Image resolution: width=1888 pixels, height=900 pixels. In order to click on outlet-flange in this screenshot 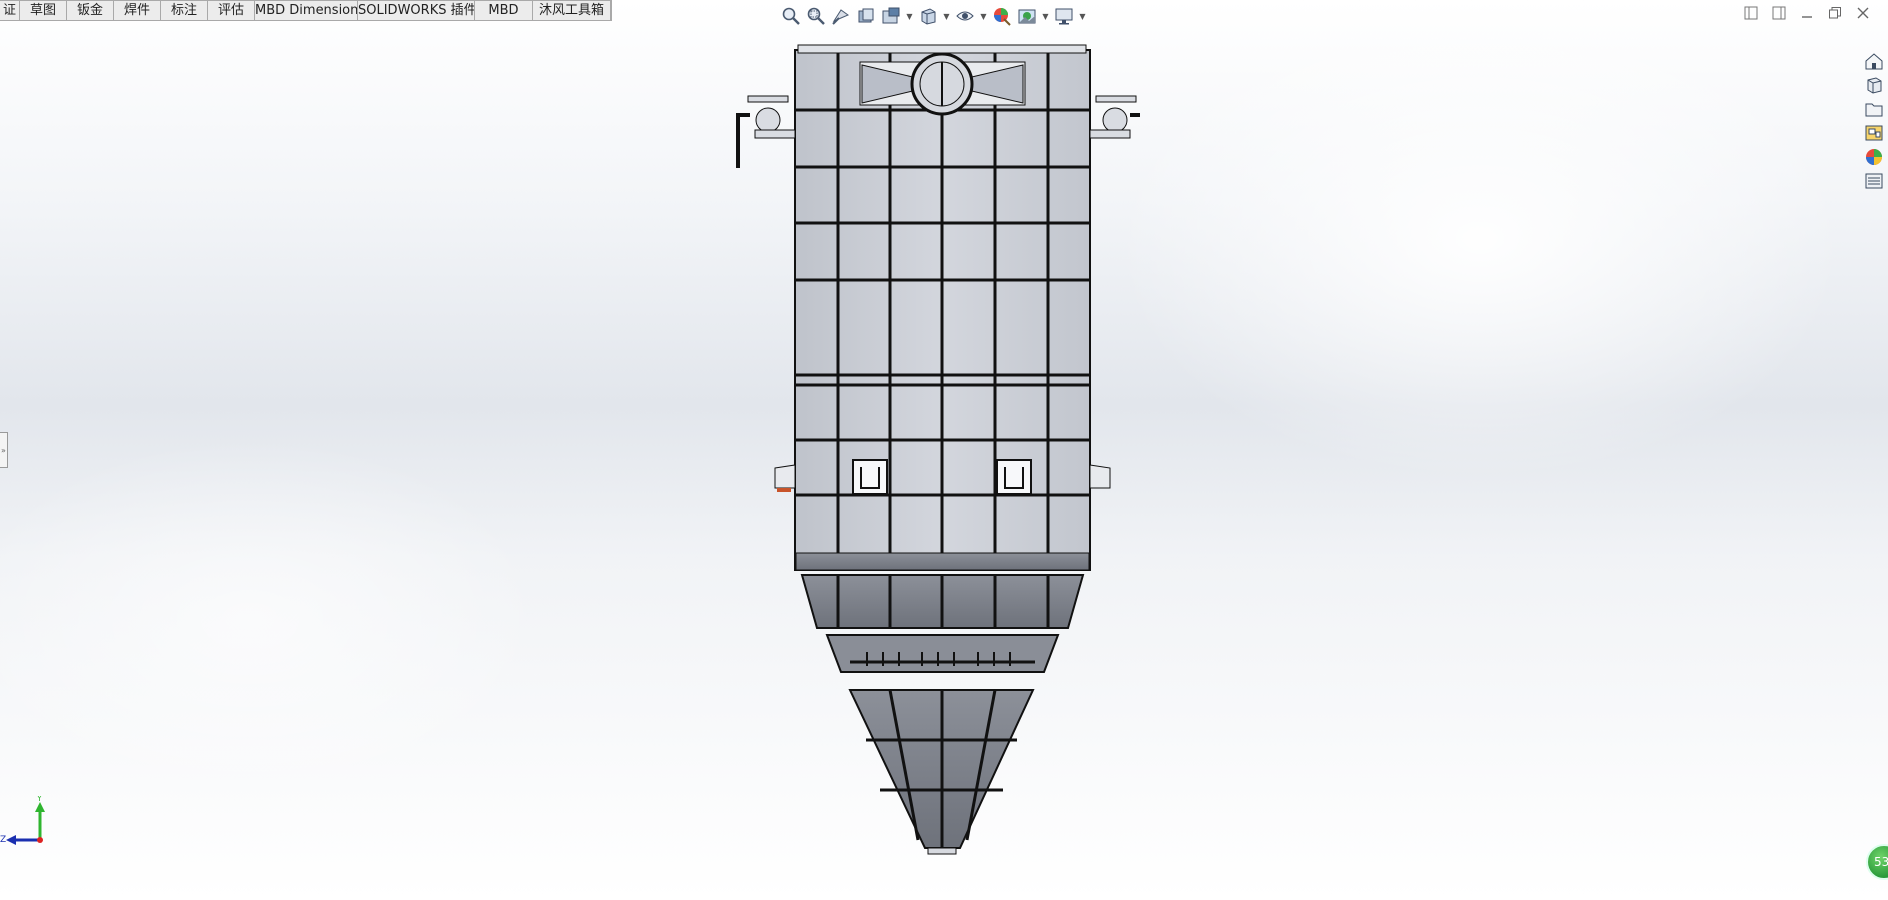, I will do `click(942, 851)`.